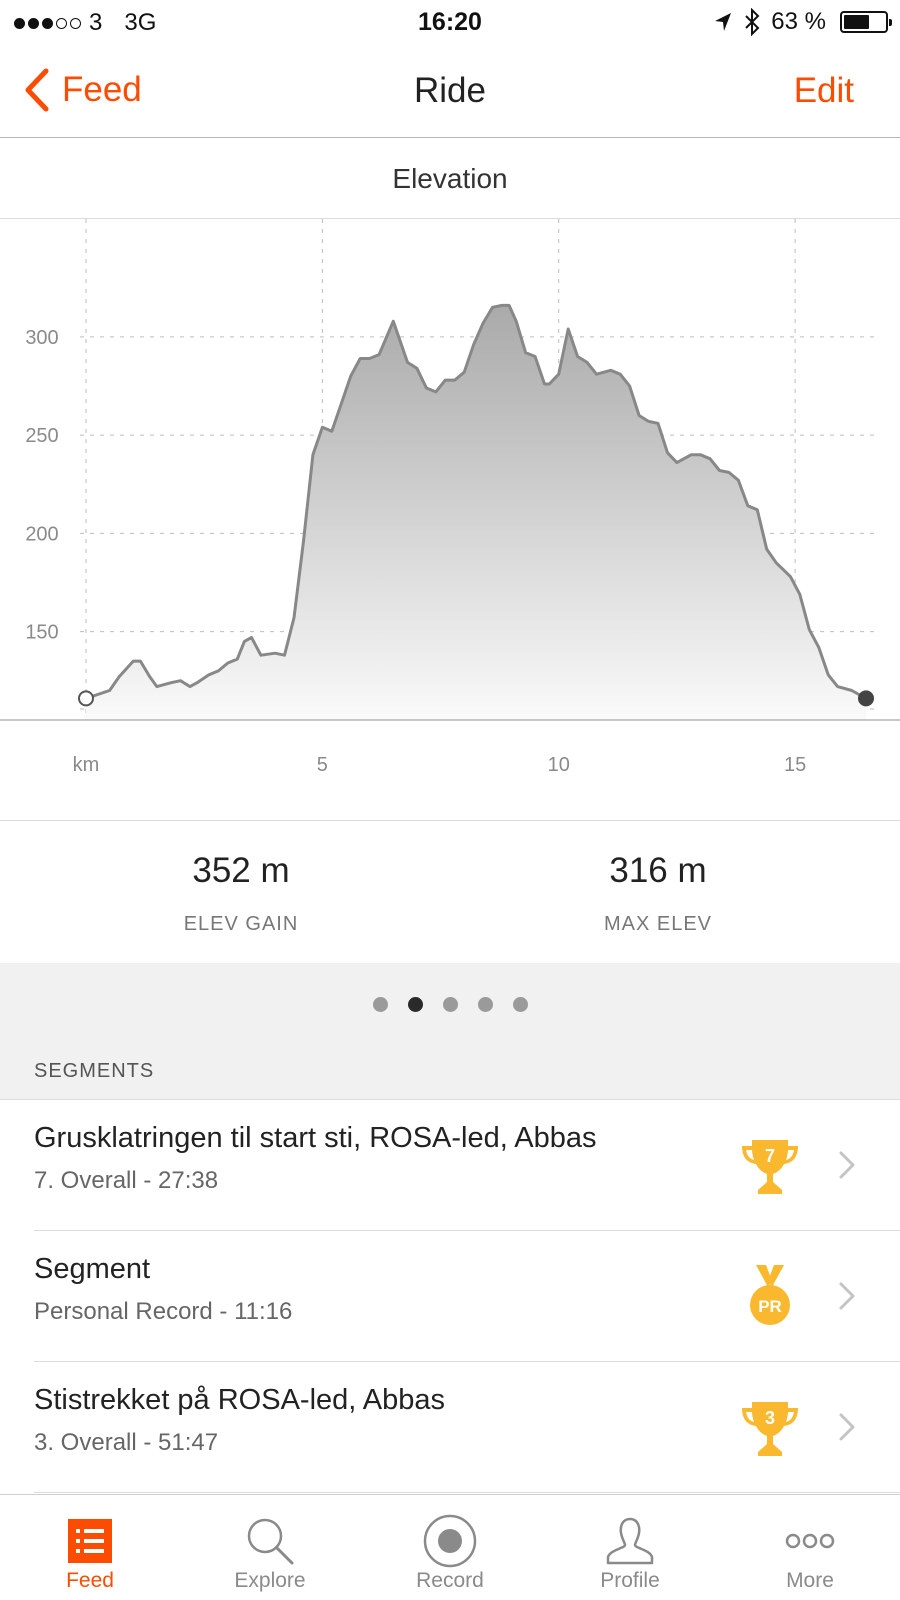 Image resolution: width=900 pixels, height=1600 pixels. What do you see at coordinates (450, 178) in the screenshot?
I see `chart-title: Elevation` at bounding box center [450, 178].